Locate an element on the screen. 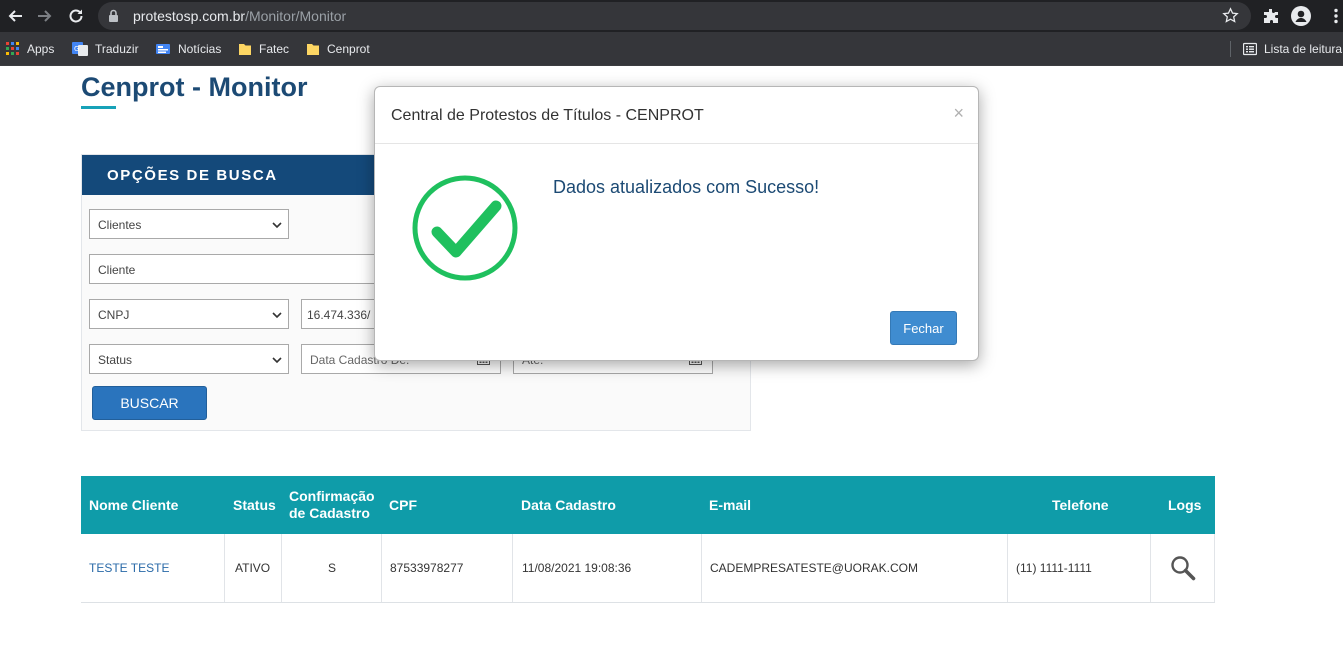 The width and height of the screenshot is (1343, 647). header-nome-cliente: Nome Cliente is located at coordinates (133, 505).